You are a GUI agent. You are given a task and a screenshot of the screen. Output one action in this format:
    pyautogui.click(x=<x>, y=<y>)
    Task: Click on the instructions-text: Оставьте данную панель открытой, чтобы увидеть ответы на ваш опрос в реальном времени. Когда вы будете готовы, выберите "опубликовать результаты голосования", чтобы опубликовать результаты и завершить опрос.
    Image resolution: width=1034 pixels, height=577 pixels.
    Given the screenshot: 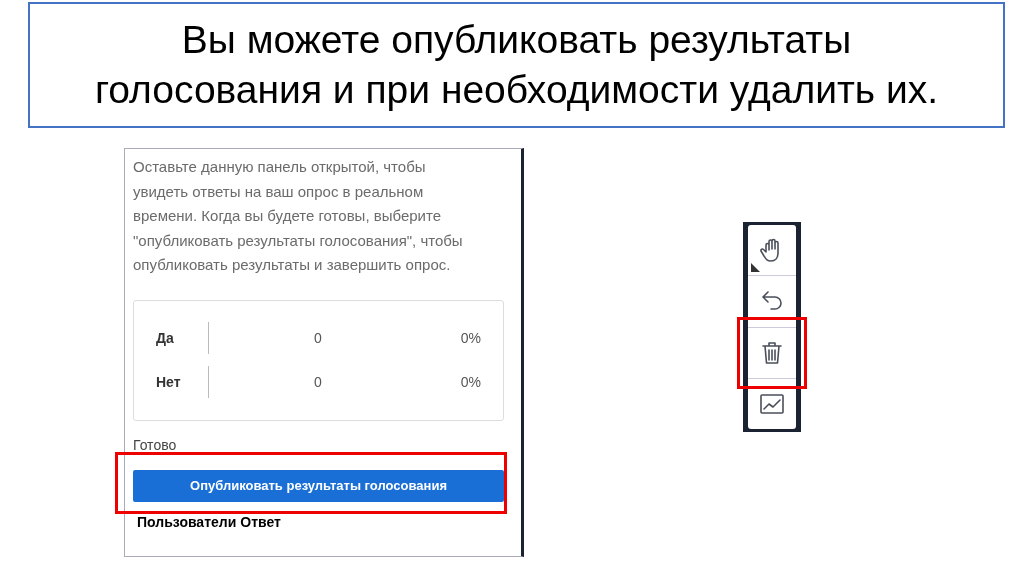 What is the action you would take?
    pyautogui.click(x=298, y=216)
    